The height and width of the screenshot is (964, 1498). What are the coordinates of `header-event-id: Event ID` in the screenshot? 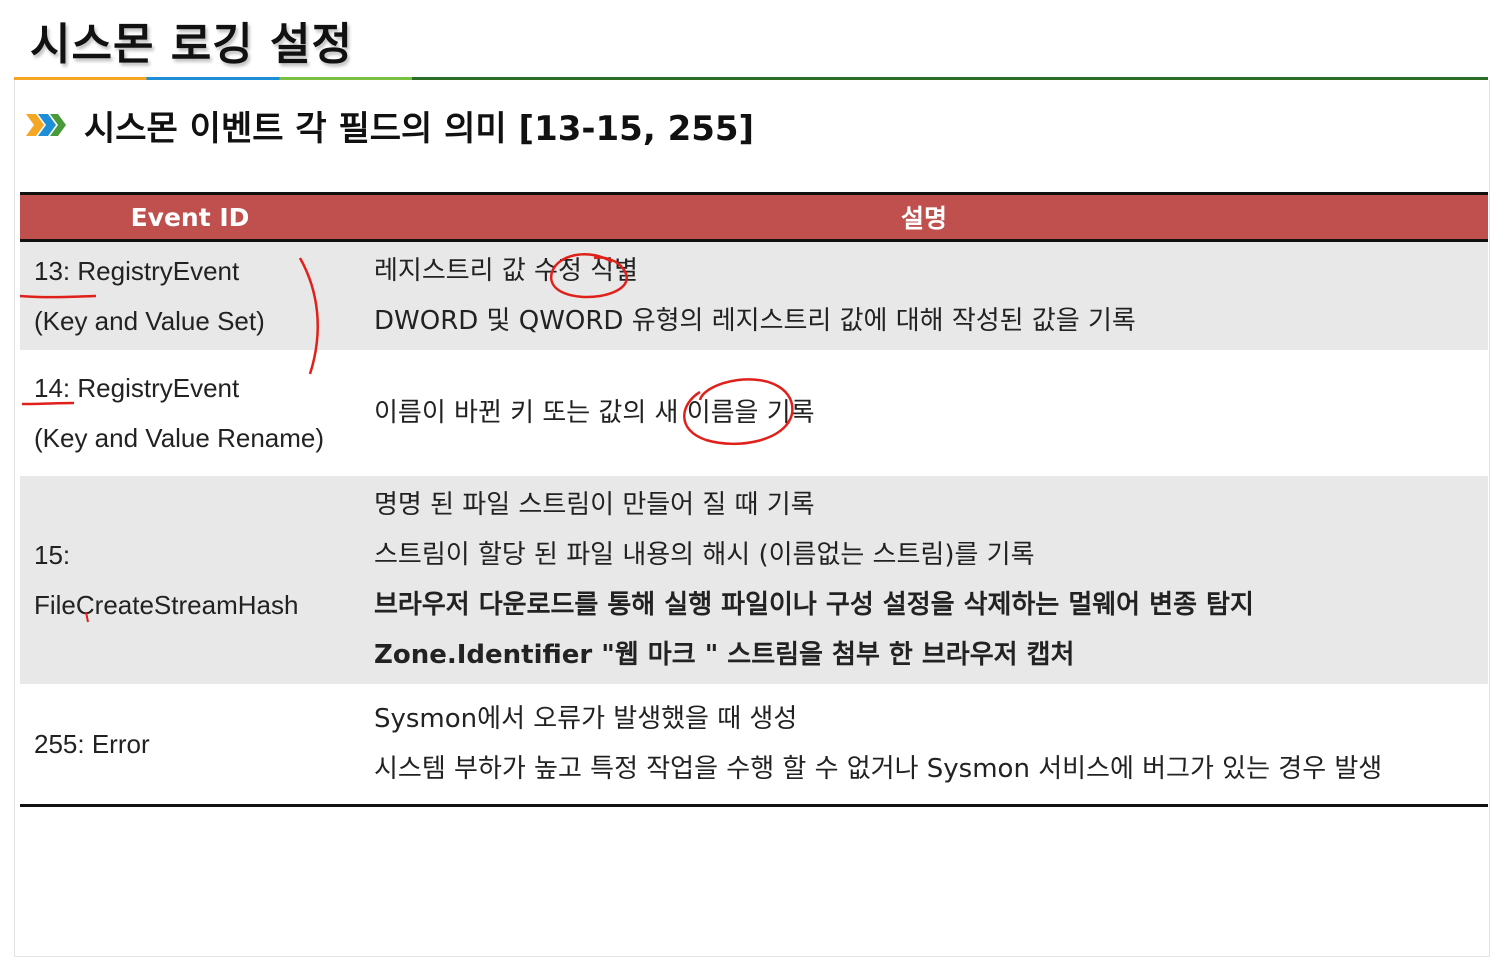 It's located at (190, 217).